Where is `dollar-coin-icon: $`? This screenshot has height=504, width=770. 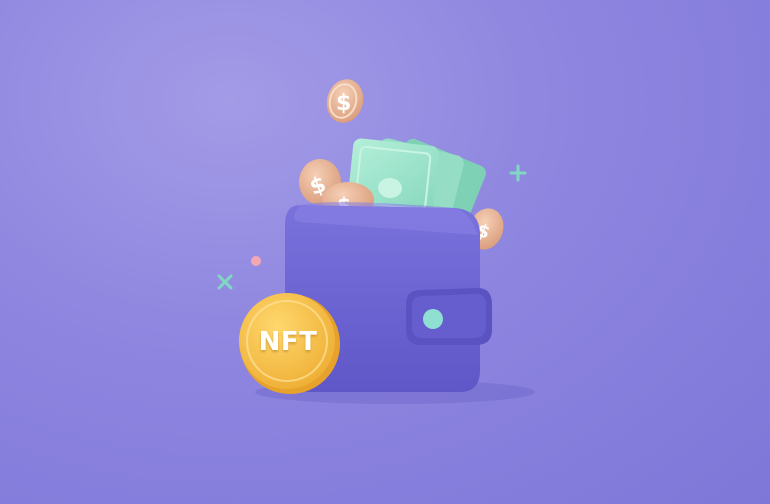 dollar-coin-icon: $ is located at coordinates (345, 101).